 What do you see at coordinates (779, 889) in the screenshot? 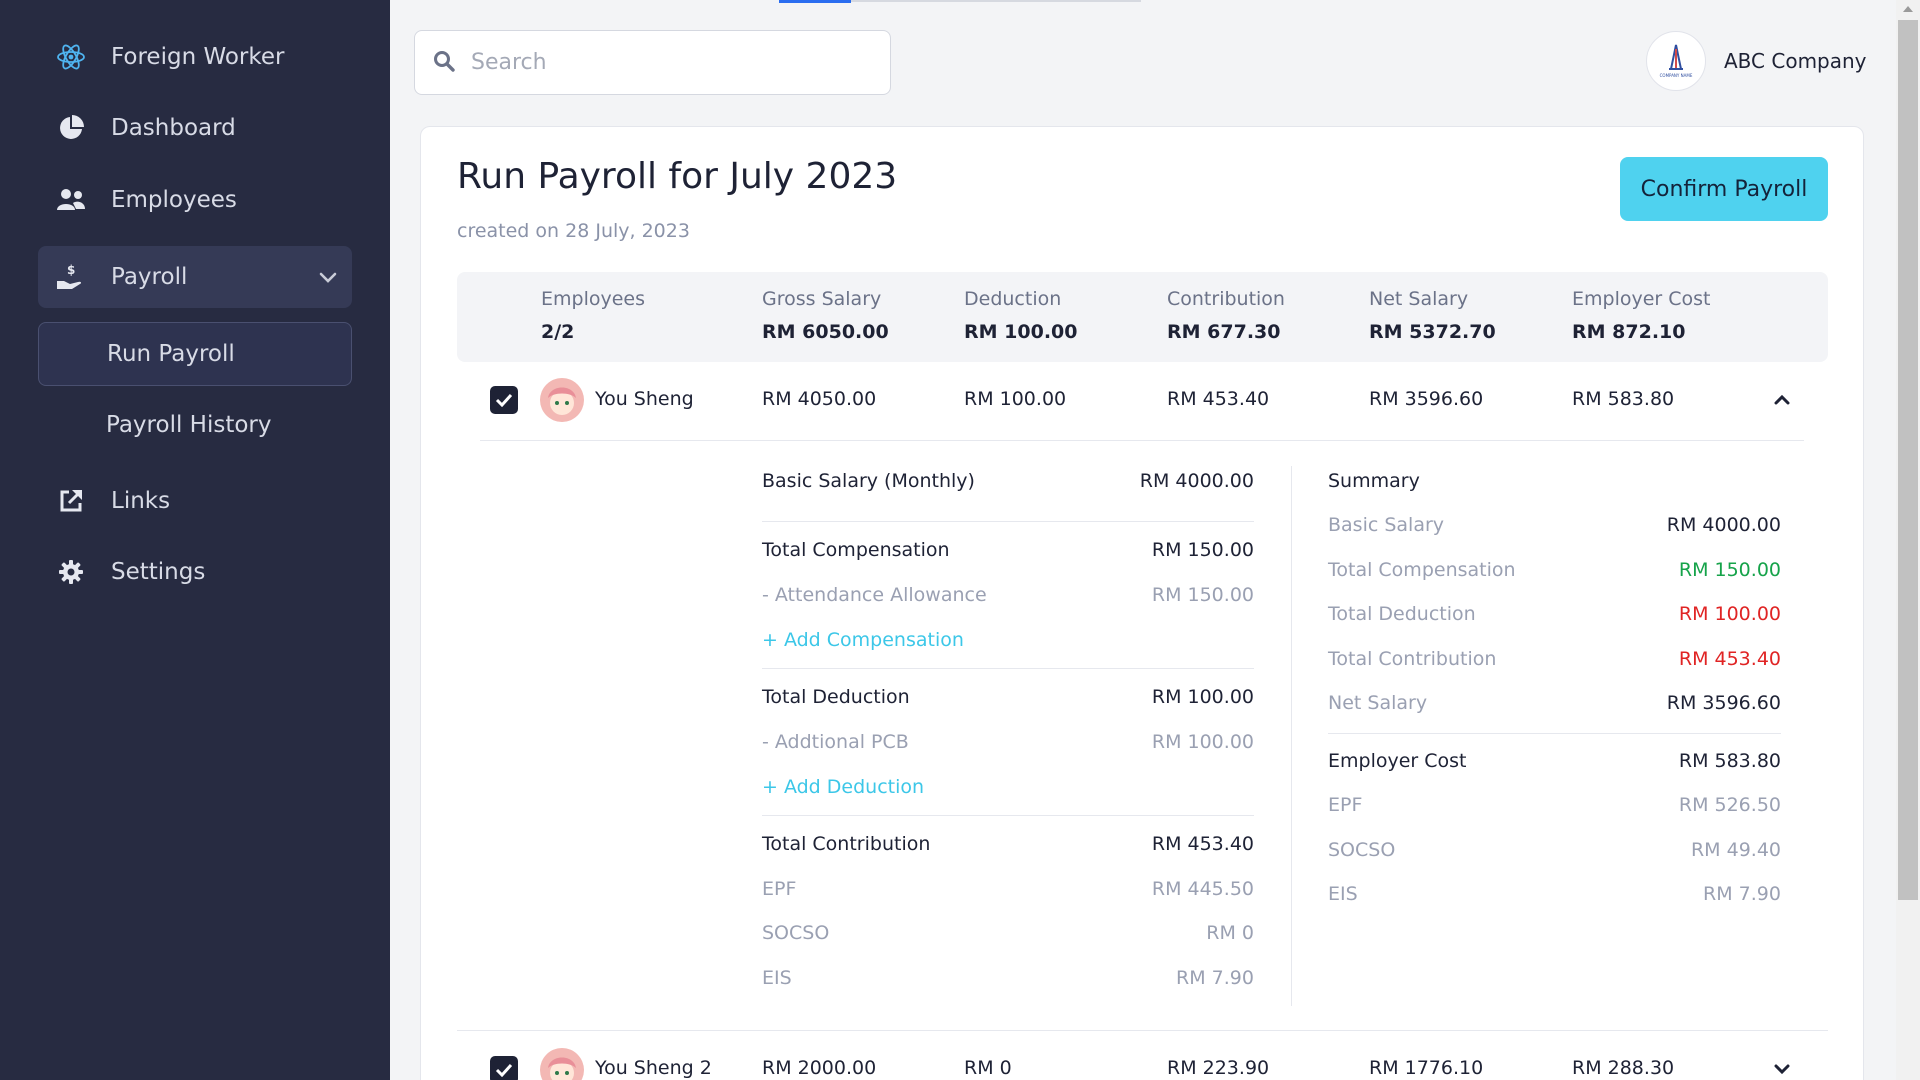
I see `epf-label: EPF` at bounding box center [779, 889].